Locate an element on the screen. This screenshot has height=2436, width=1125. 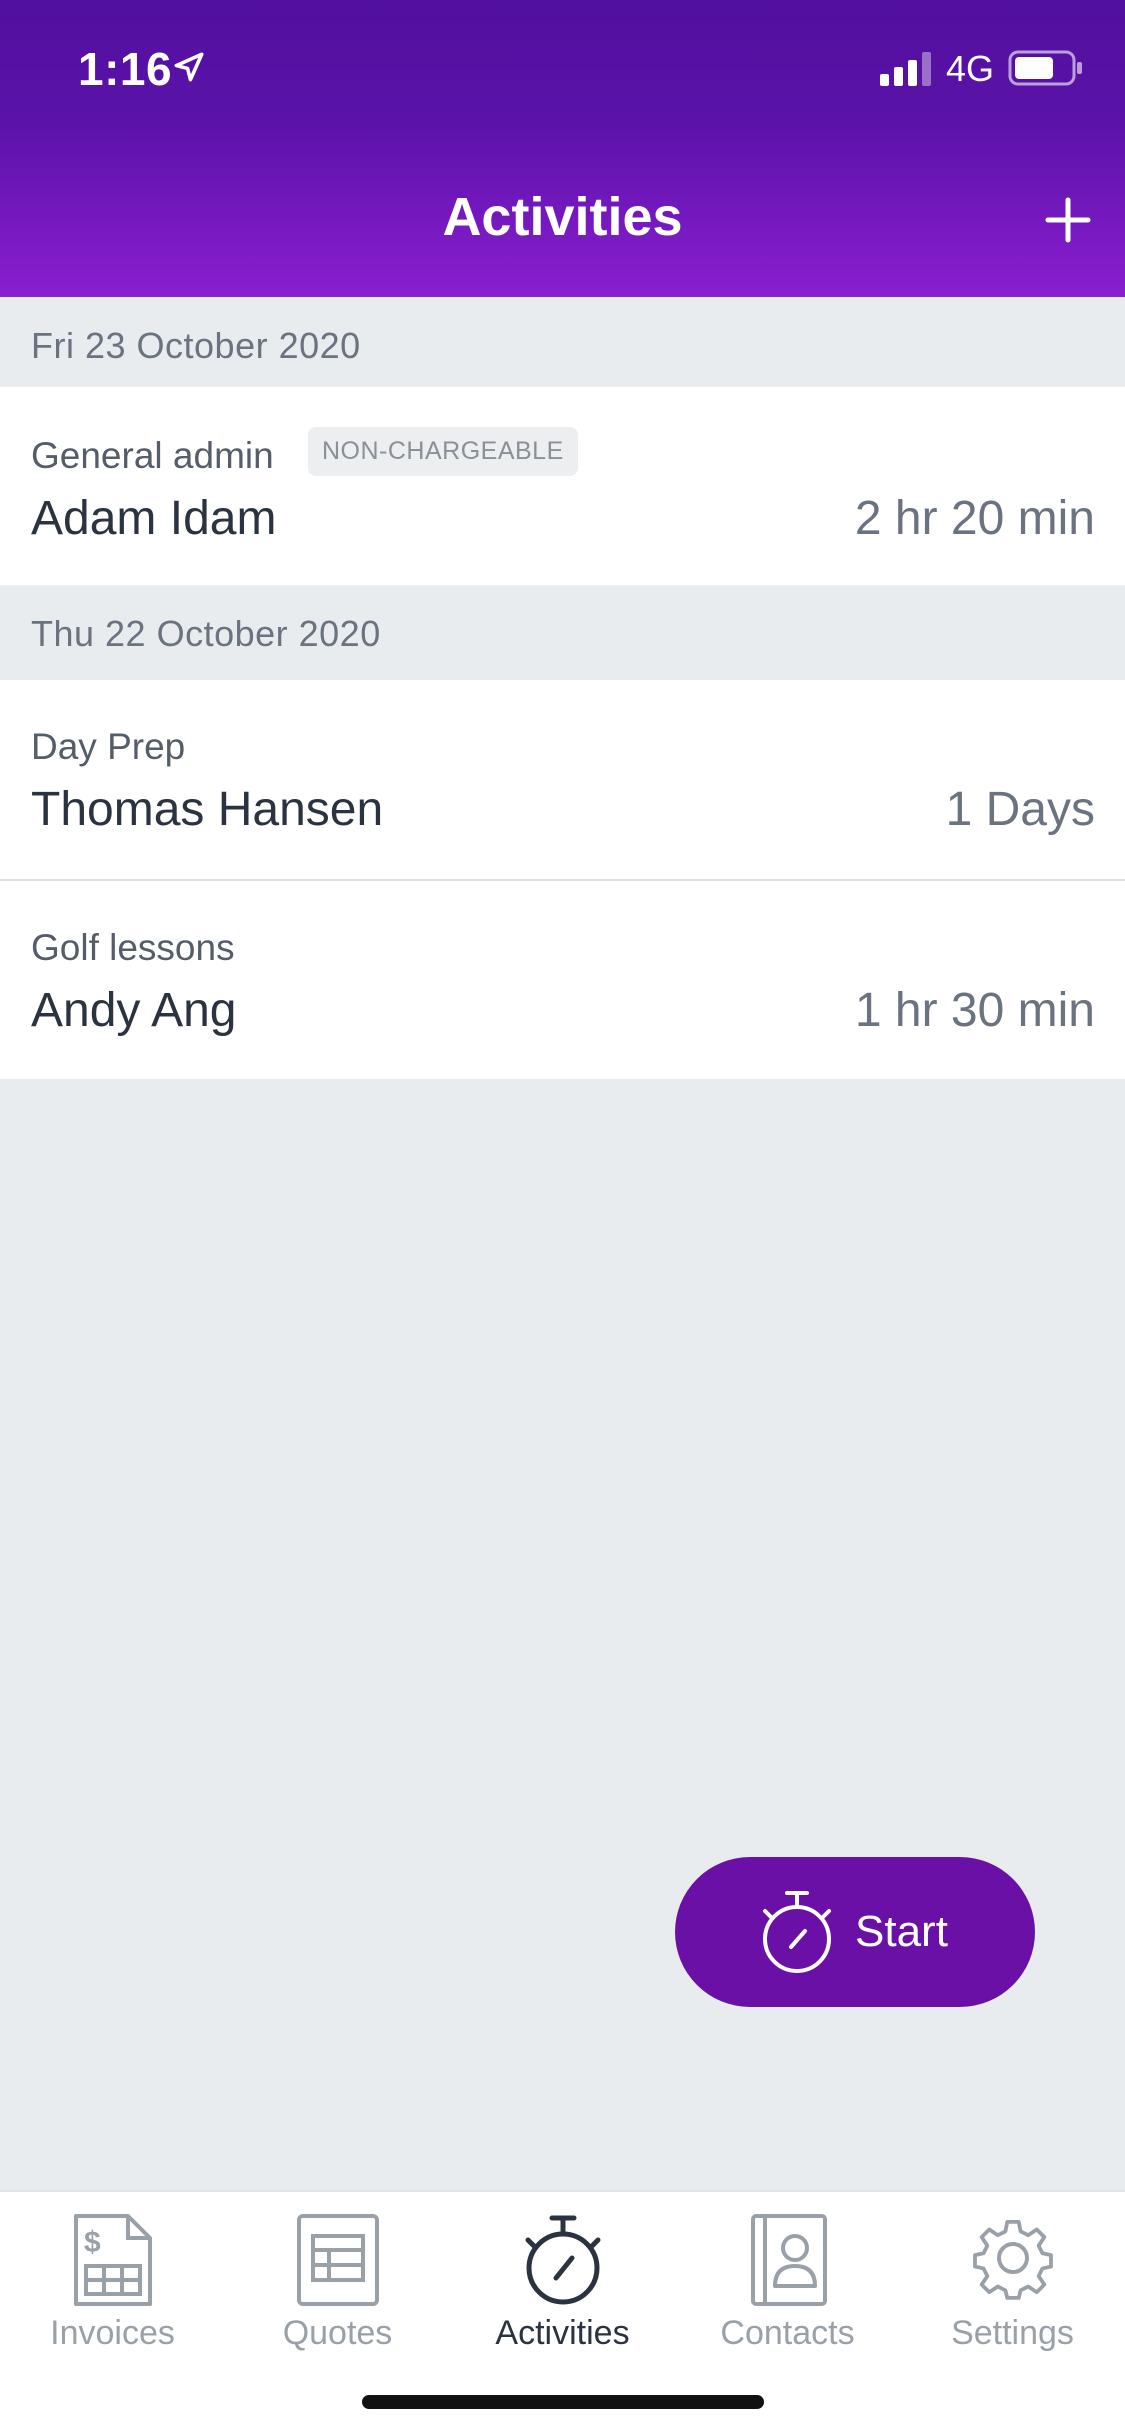
tab-activities: Activities is located at coordinates (562, 2282).